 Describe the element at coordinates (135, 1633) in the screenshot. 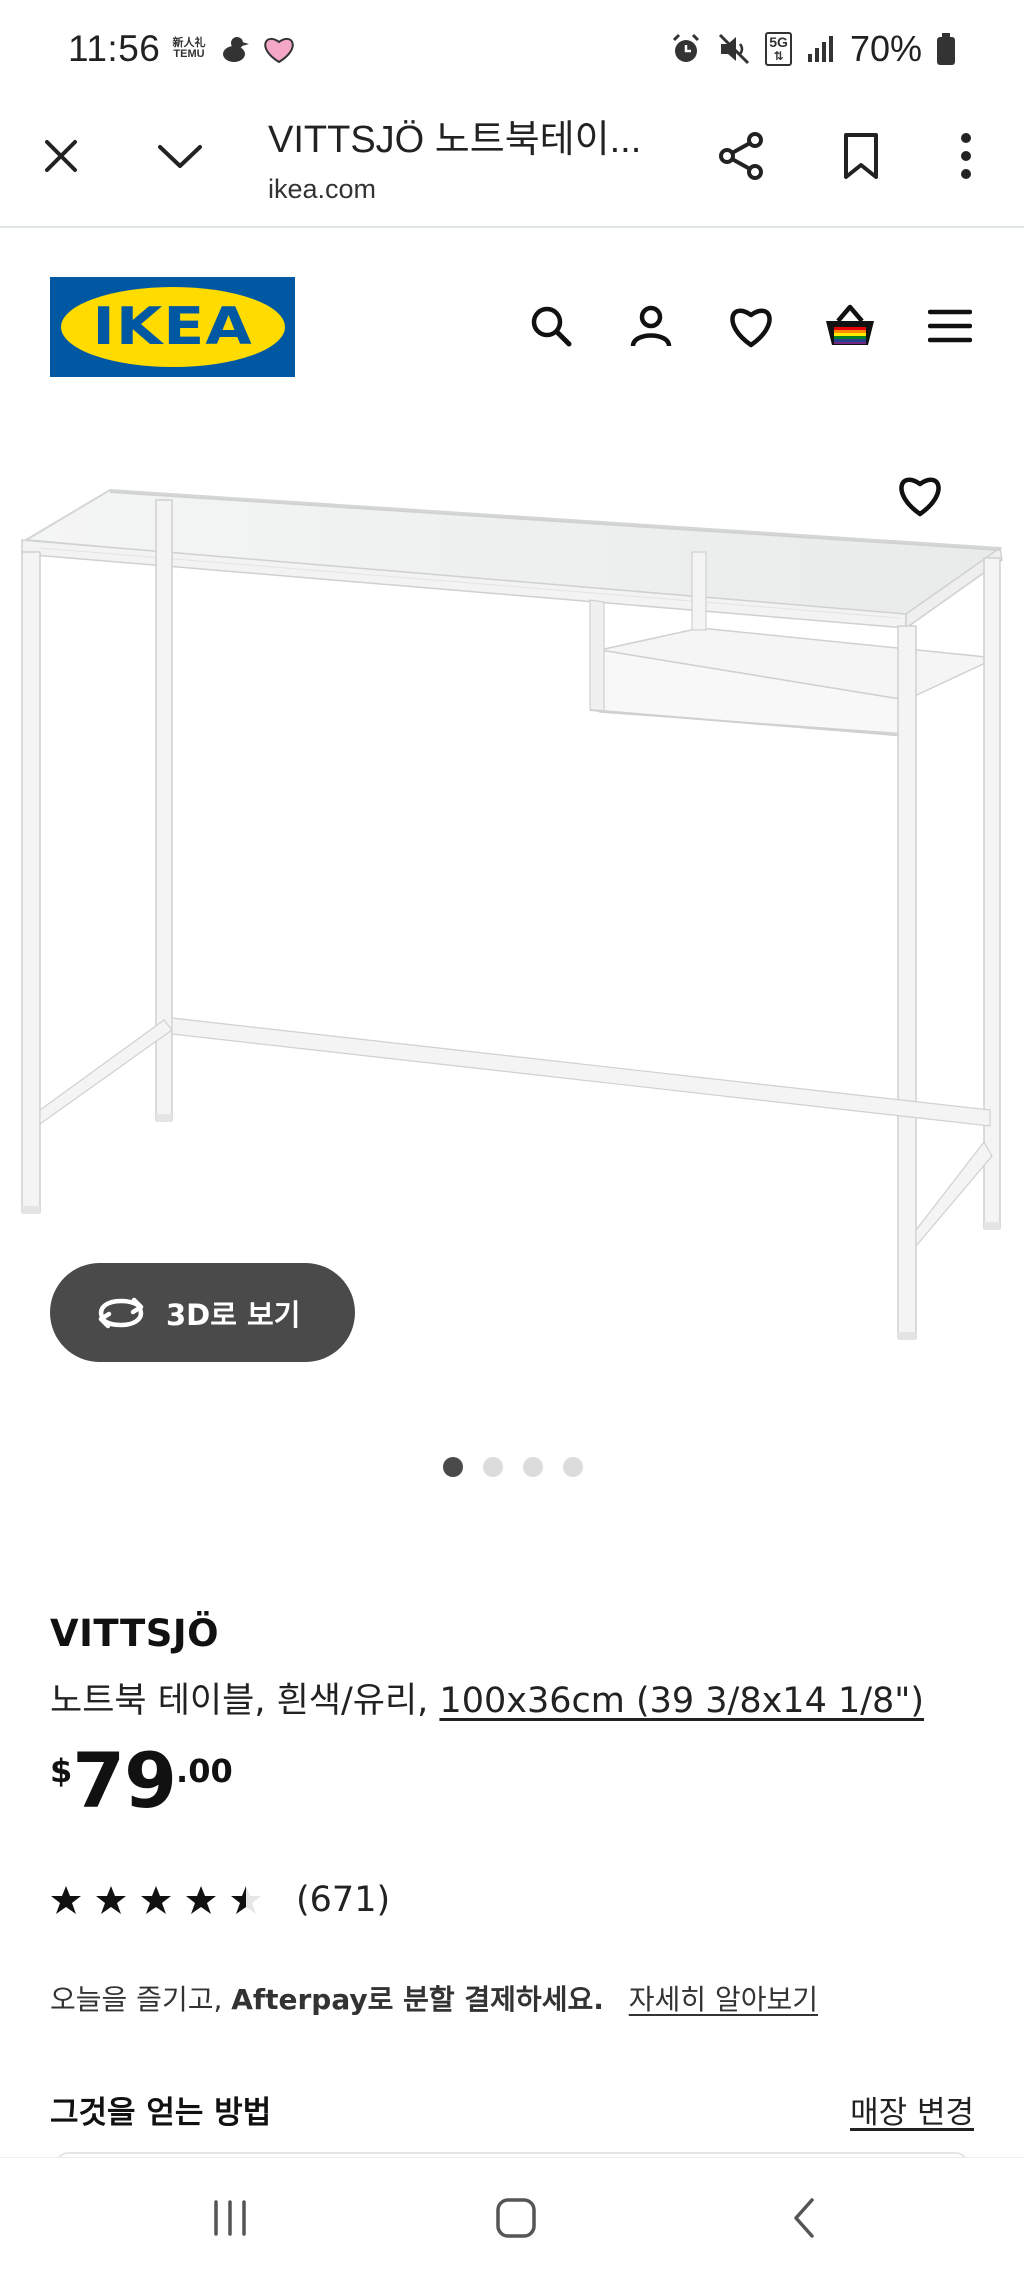

I see `product-name: VITTSJÖ` at that location.